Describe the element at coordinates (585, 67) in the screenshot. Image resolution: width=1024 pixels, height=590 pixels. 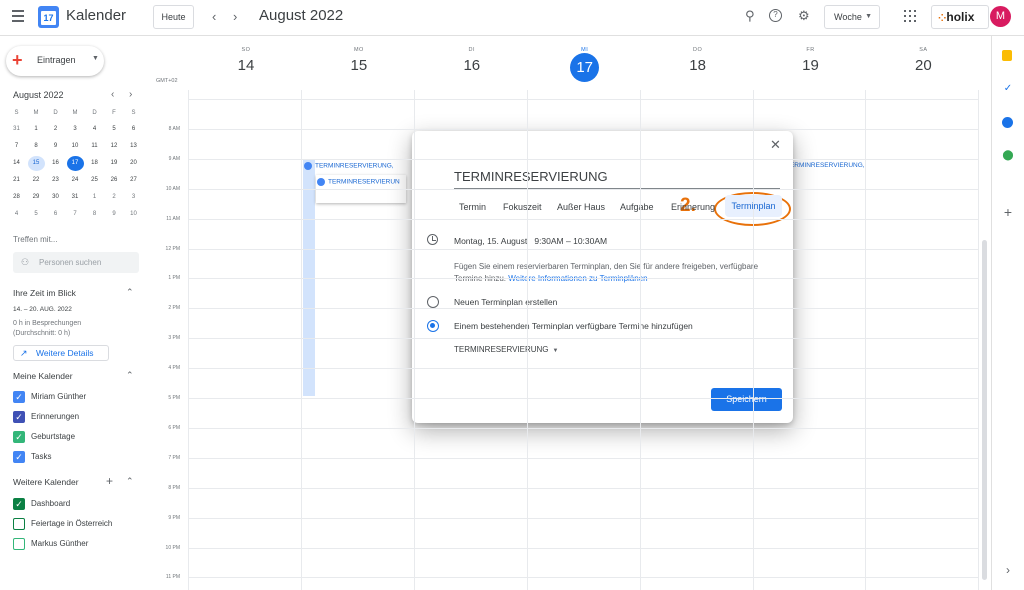
I see `day-number: 17` at that location.